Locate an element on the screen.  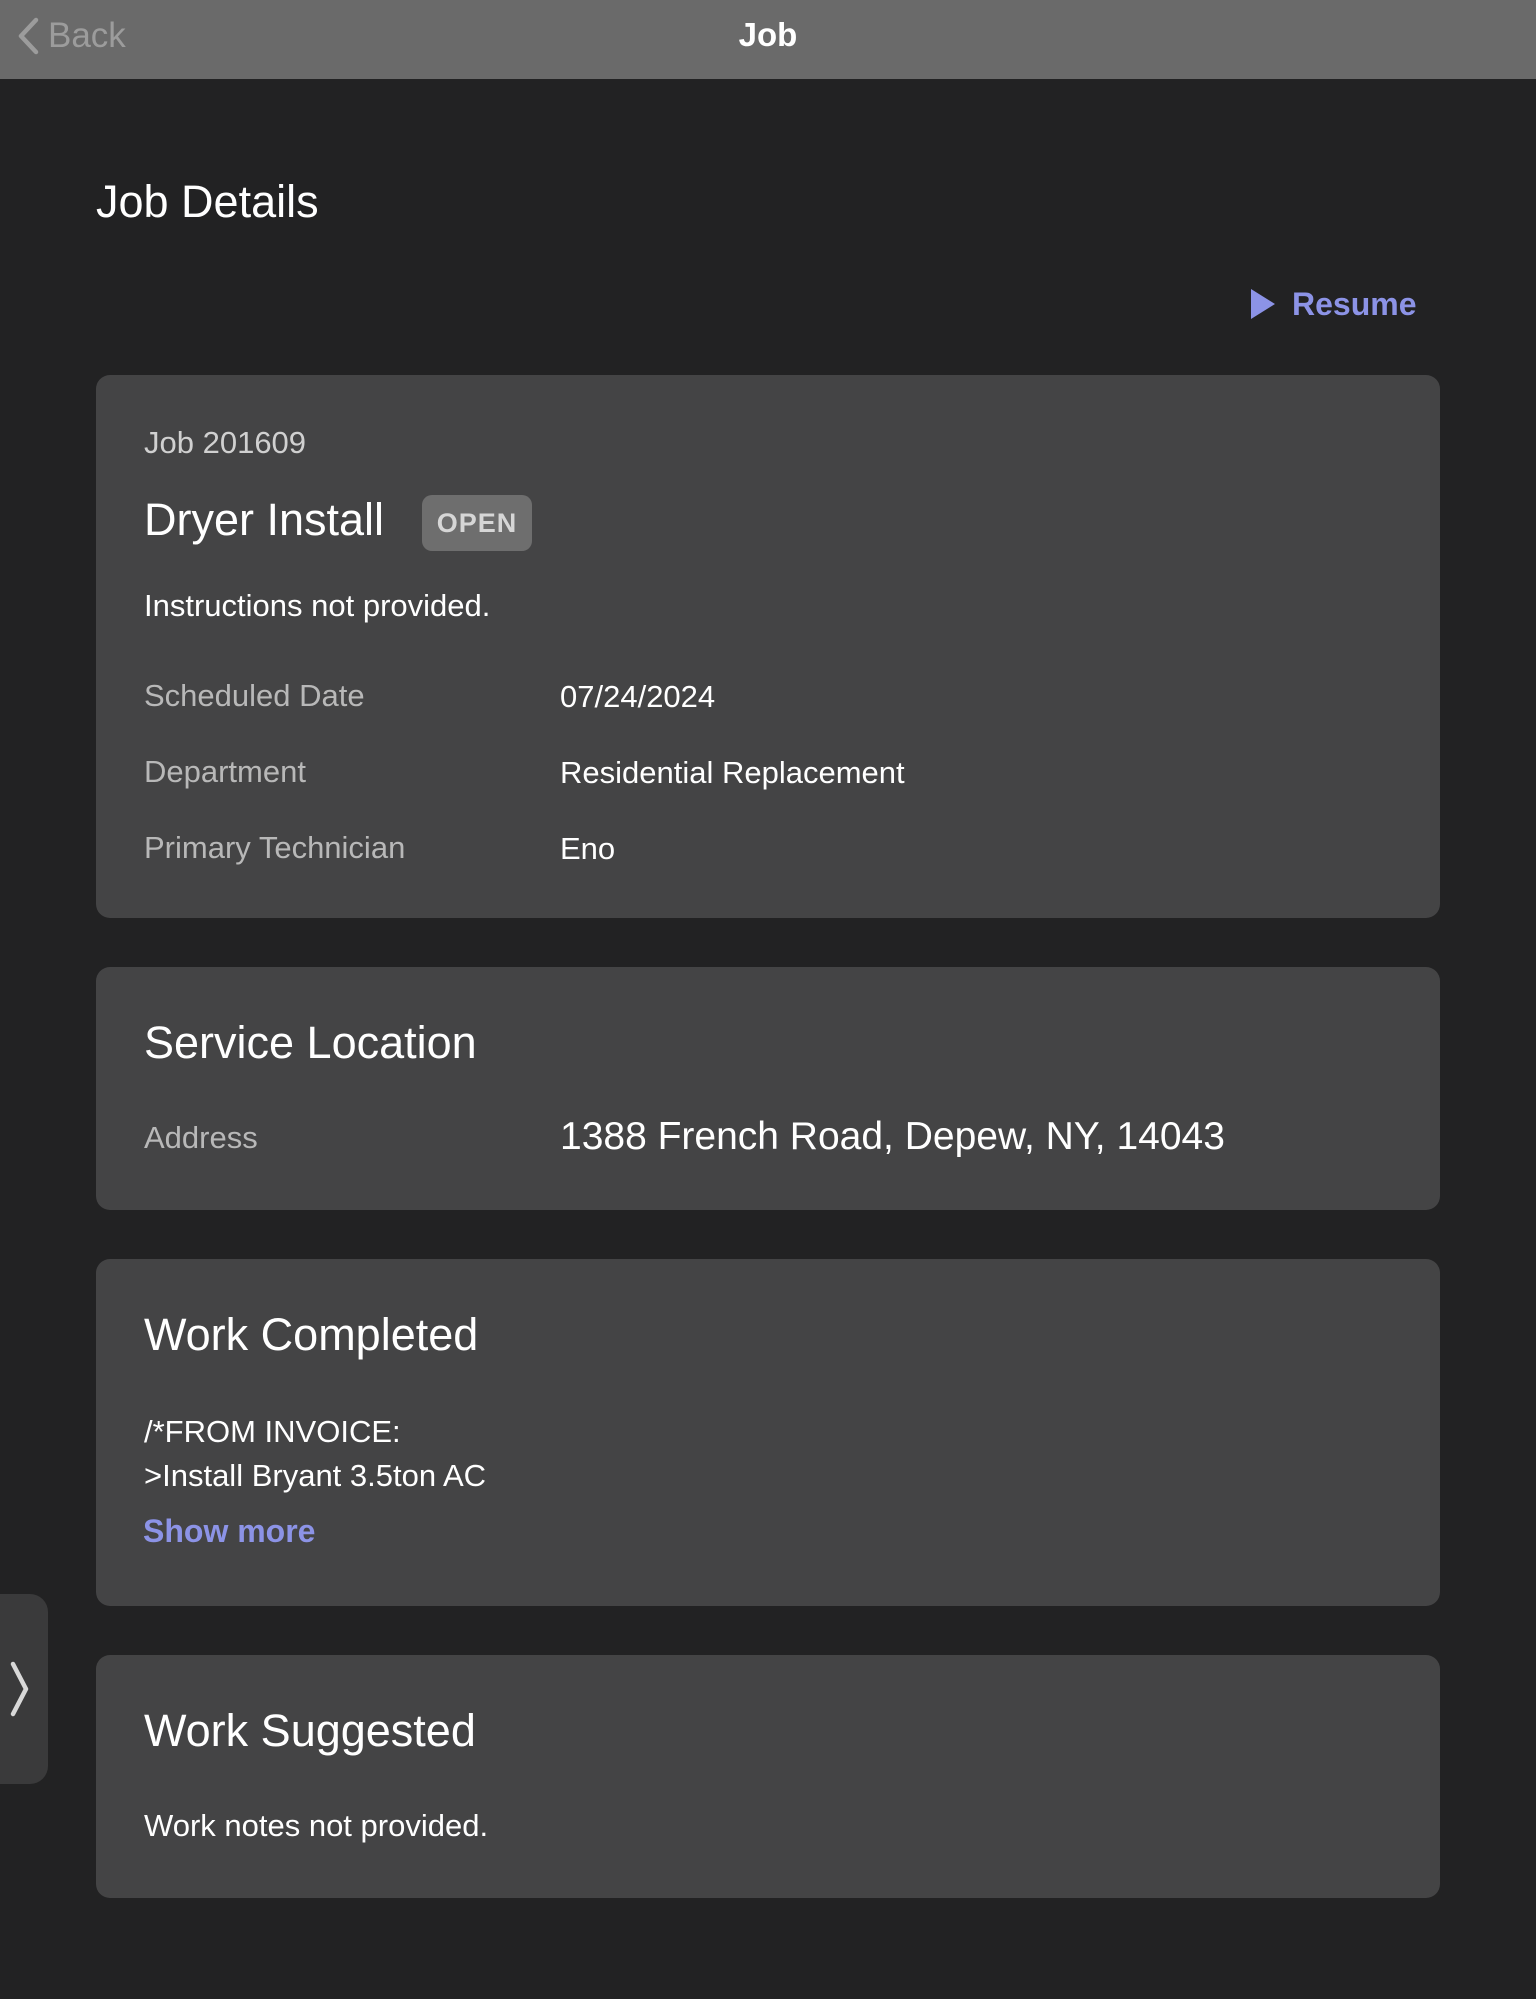
work-completed-line: /*FROM INVOICE: is located at coordinates (272, 1431).